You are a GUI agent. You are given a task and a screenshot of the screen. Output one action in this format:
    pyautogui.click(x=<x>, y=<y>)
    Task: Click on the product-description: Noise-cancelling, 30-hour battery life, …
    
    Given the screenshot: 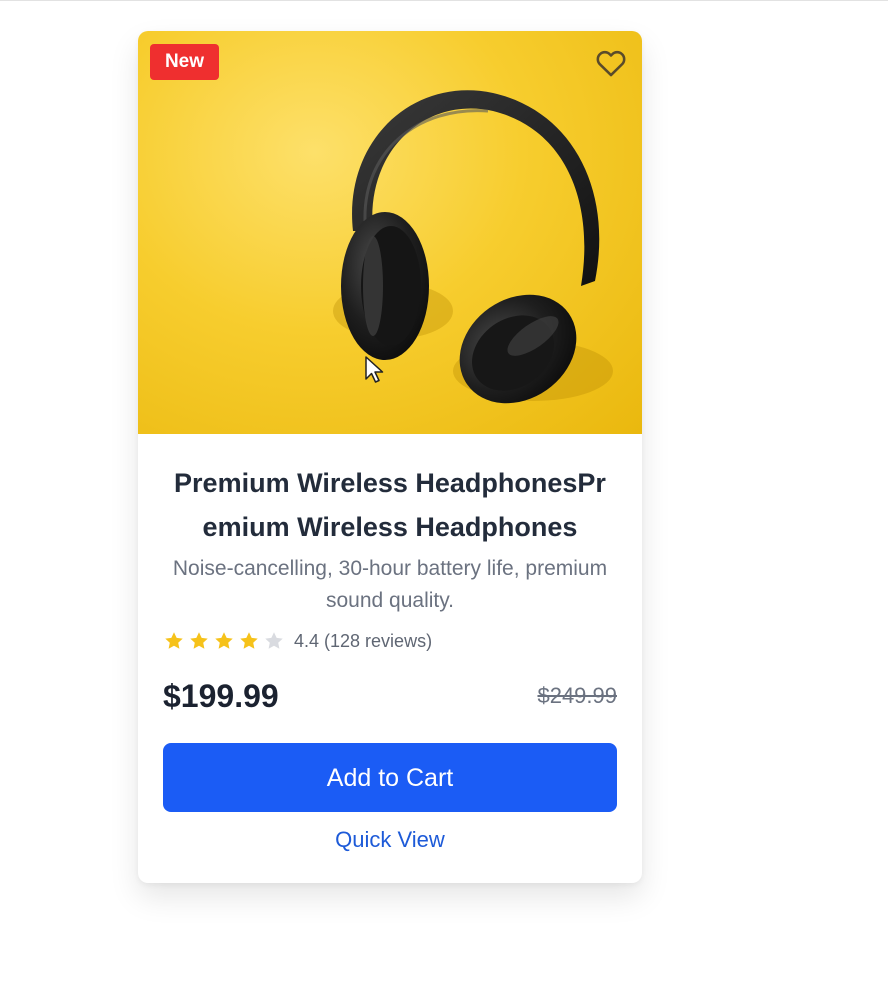 What is the action you would take?
    pyautogui.click(x=390, y=584)
    